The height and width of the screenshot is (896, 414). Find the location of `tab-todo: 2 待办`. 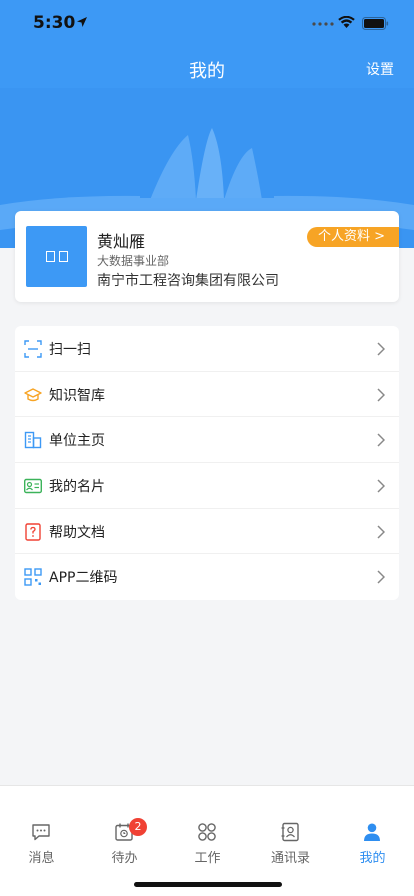

tab-todo: 2 待办 is located at coordinates (124, 826).